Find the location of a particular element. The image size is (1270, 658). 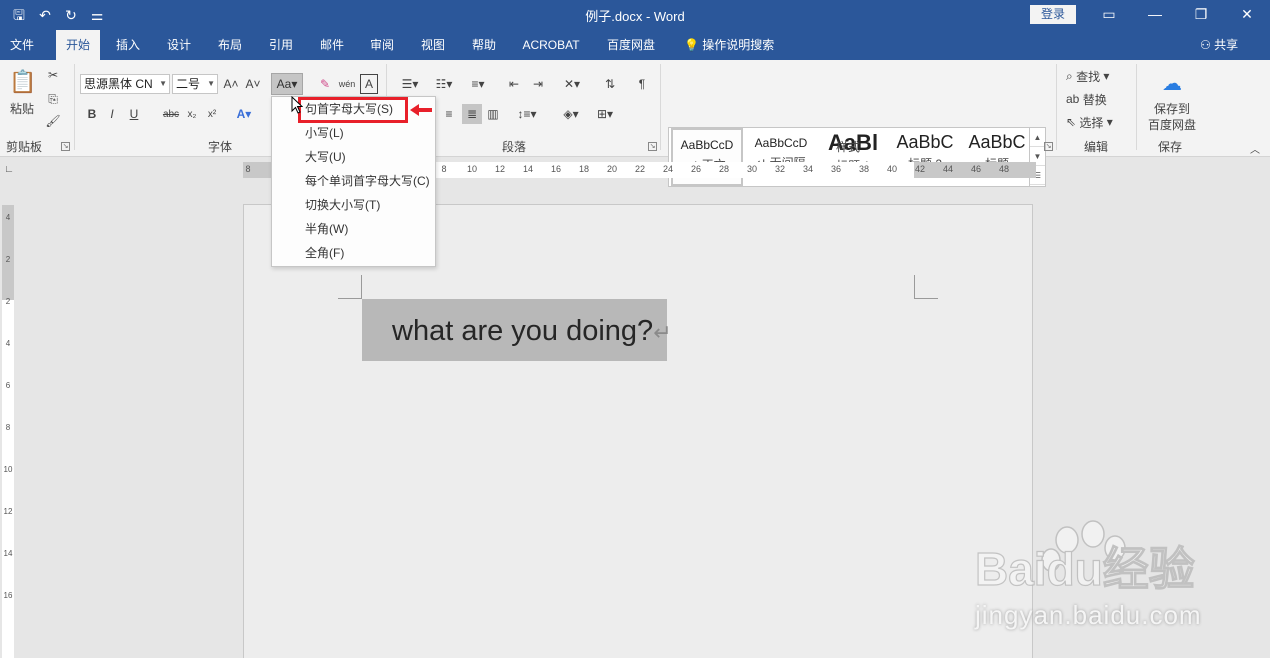

share-button: ⚇ 共享 is located at coordinates (1219, 45).